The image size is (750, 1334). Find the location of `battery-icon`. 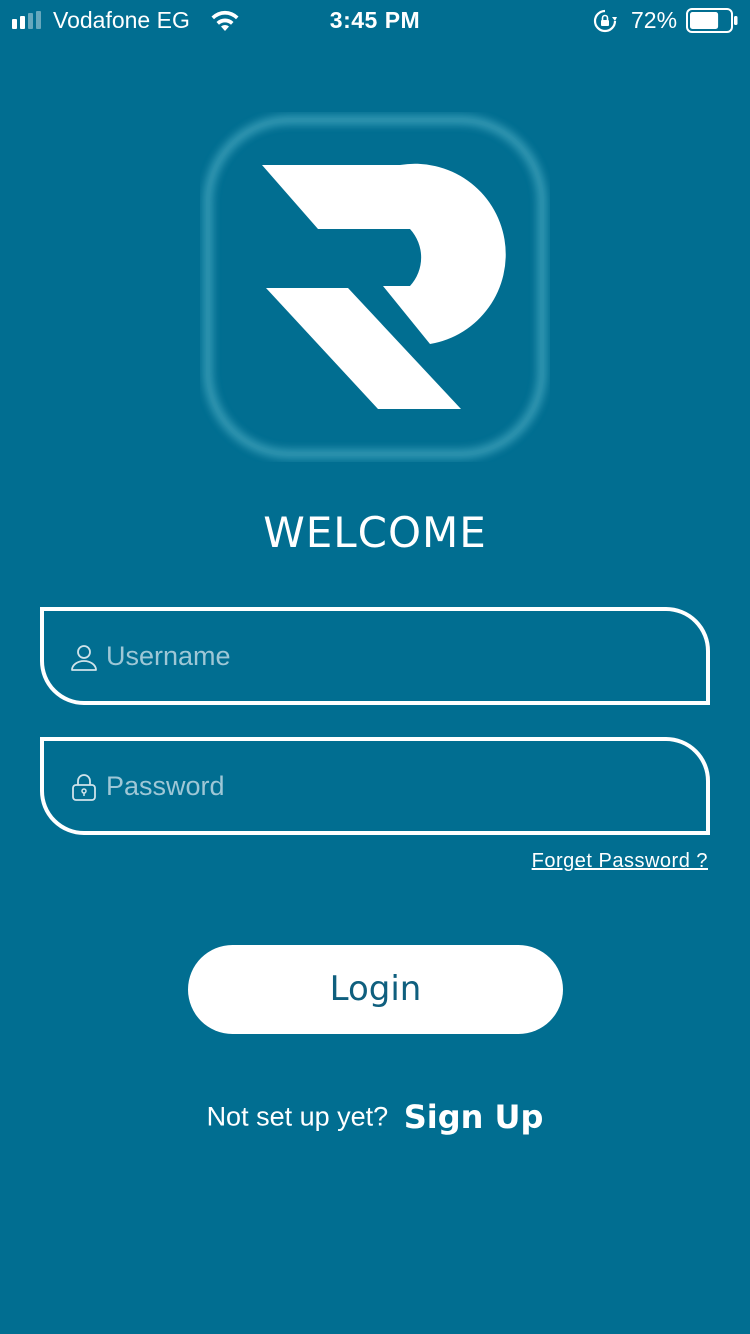

battery-icon is located at coordinates (712, 20).